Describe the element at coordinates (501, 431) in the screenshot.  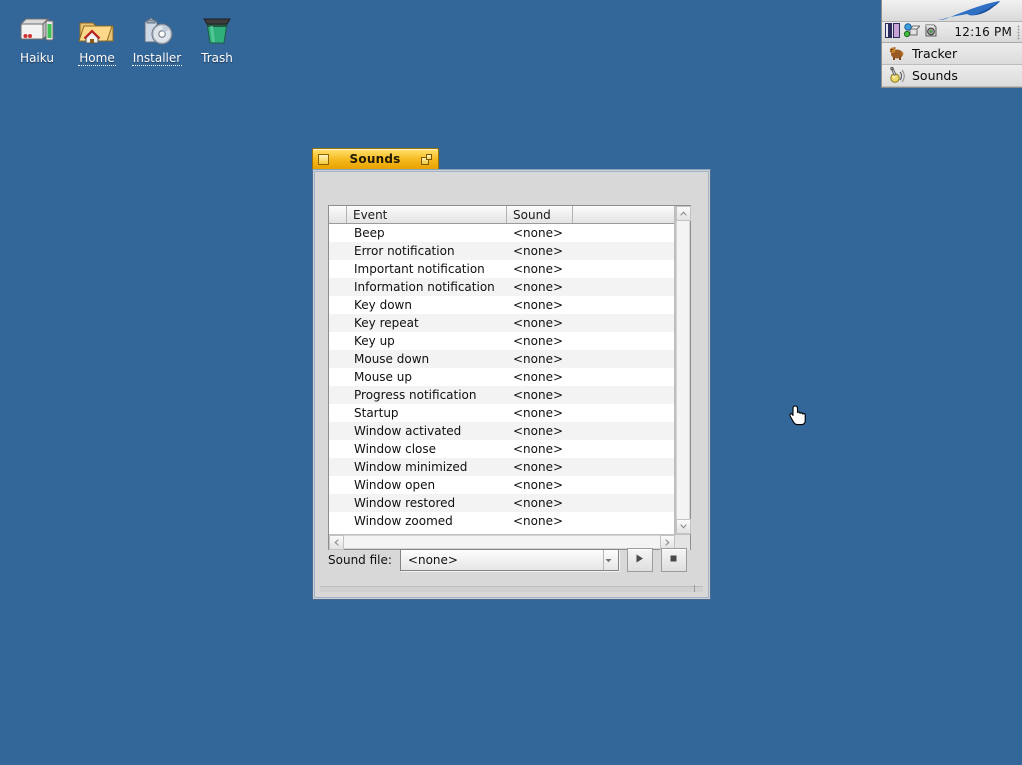
I see `table-row: Window activated <none>` at that location.